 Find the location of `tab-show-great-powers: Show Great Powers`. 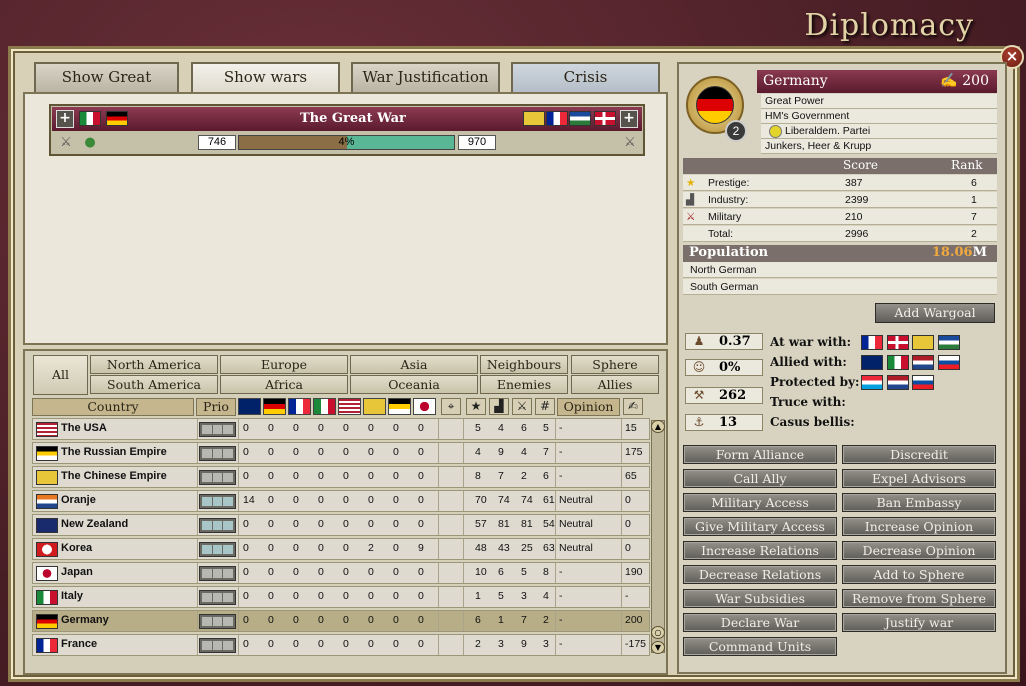

tab-show-great-powers: Show Great Powers is located at coordinates (106, 87).